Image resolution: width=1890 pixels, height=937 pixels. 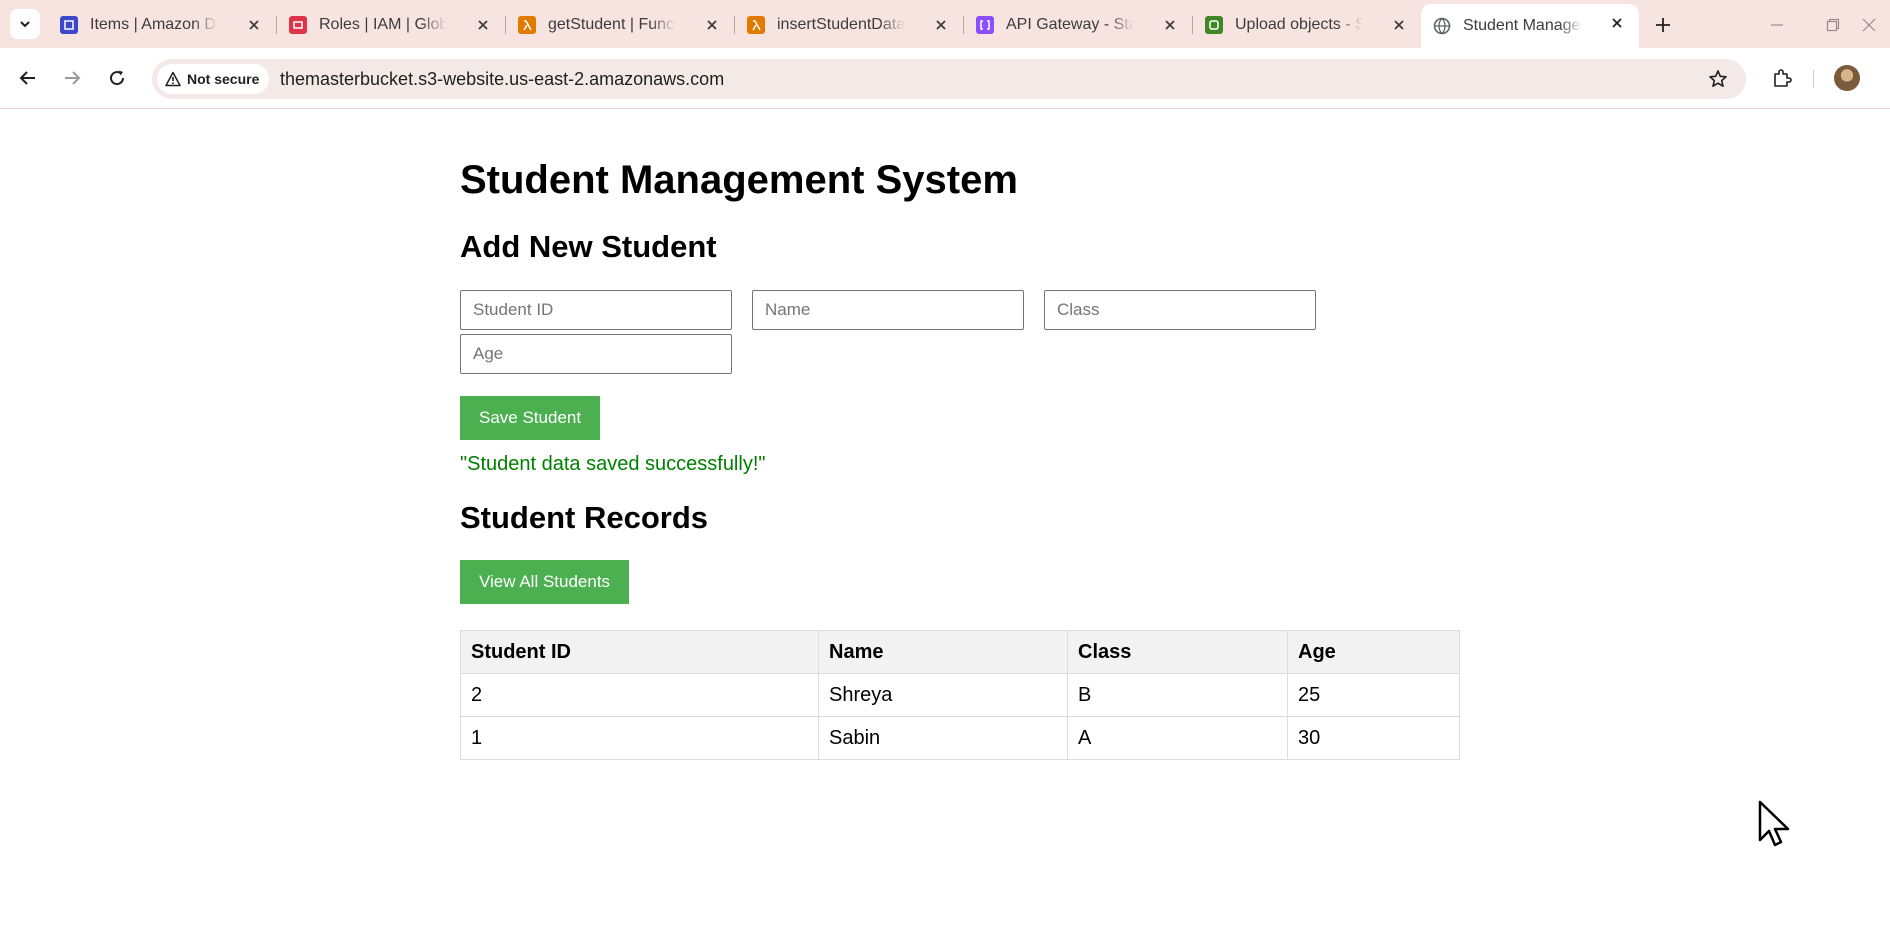 I want to click on table-row: 2 Shreya B 25, so click(x=960, y=695).